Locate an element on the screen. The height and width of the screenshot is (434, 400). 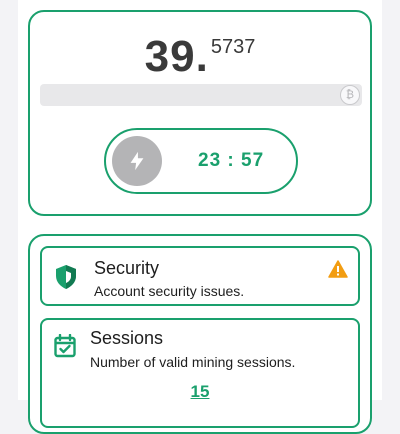
balance-decimal: 5737 is located at coordinates (233, 47).